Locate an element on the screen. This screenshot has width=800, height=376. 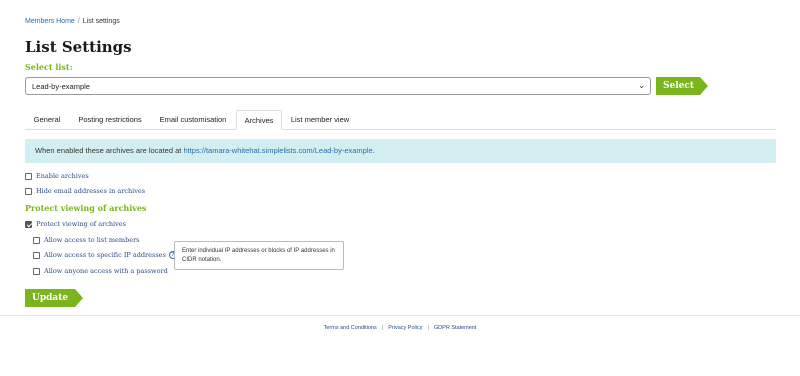
select-button: Select is located at coordinates (682, 86).